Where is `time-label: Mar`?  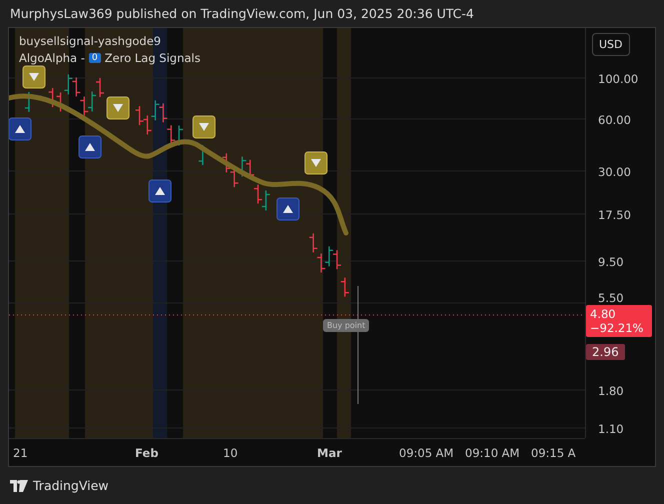
time-label: Mar is located at coordinates (329, 453).